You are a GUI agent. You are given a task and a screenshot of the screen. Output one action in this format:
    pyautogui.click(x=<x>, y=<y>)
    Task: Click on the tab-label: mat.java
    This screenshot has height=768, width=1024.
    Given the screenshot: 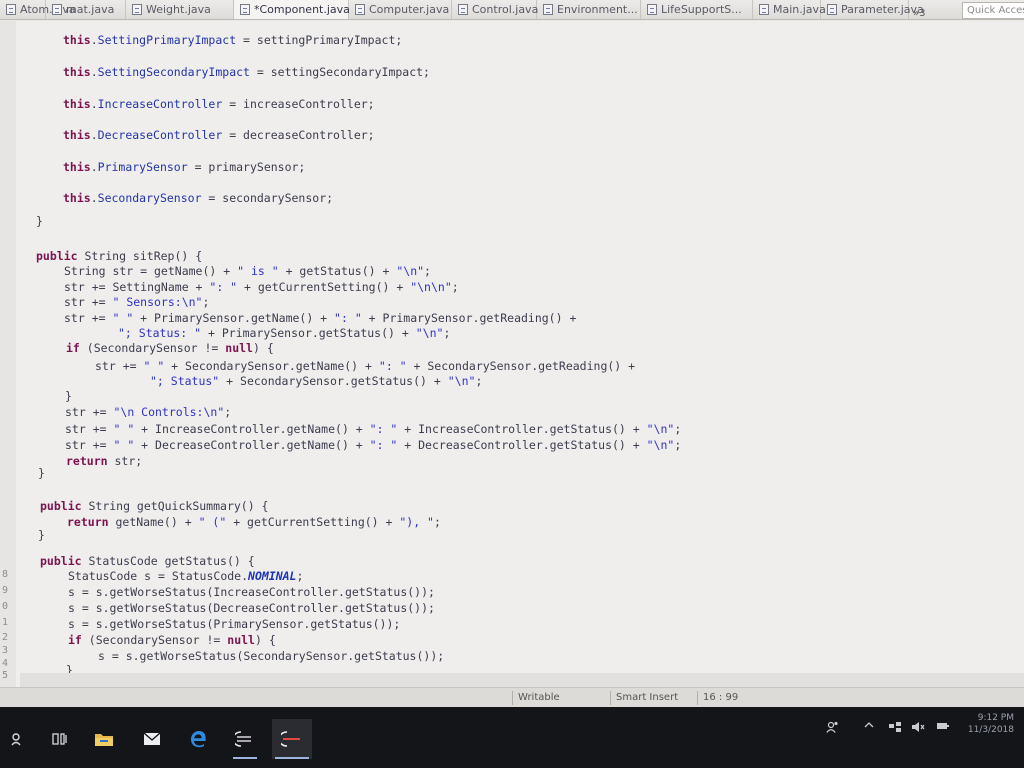 What is the action you would take?
    pyautogui.click(x=90, y=9)
    